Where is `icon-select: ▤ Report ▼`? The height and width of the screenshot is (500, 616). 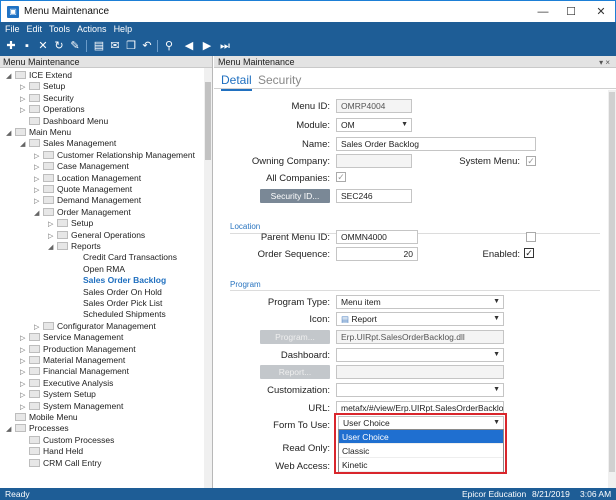 icon-select: ▤ Report ▼ is located at coordinates (420, 319).